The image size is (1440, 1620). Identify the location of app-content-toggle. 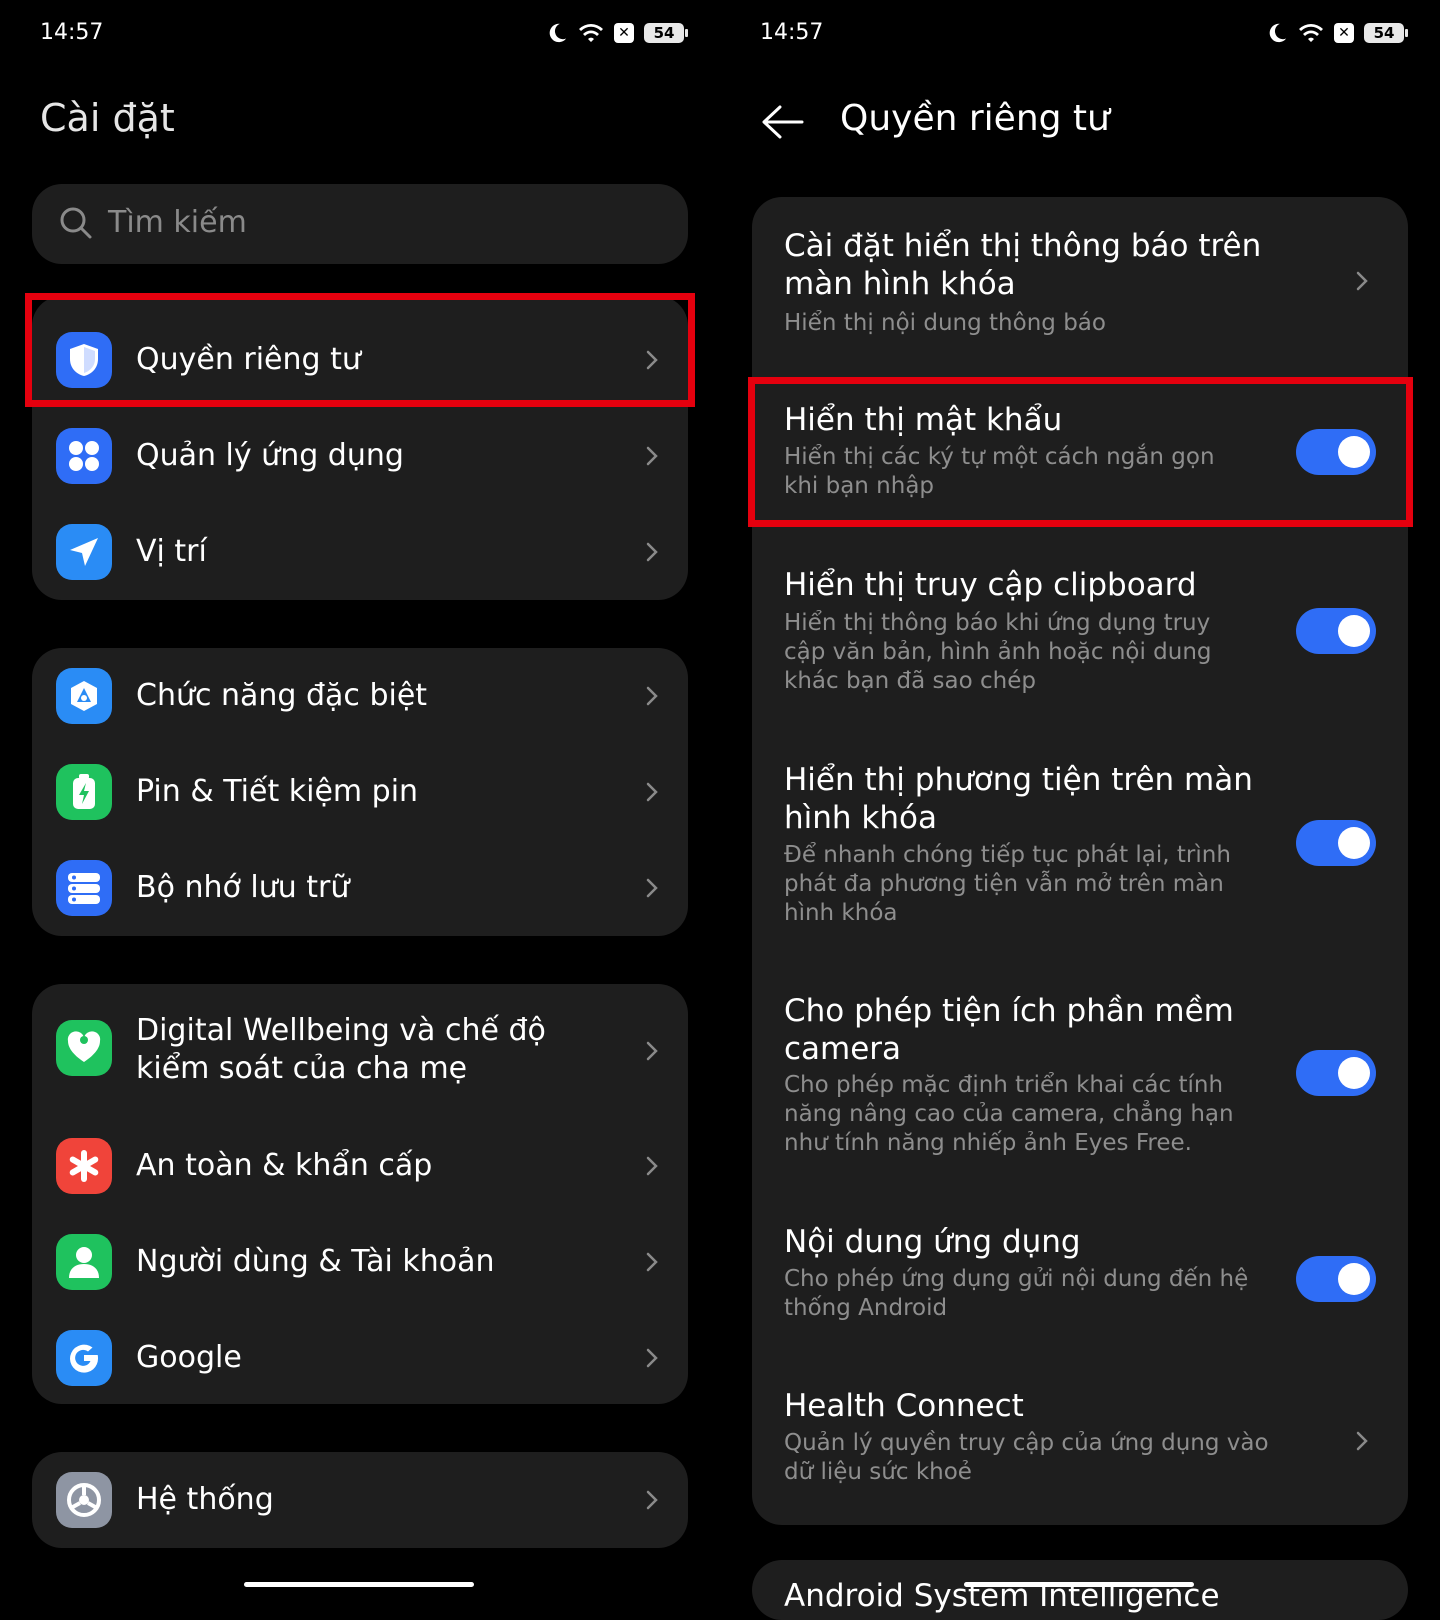
(1336, 1279).